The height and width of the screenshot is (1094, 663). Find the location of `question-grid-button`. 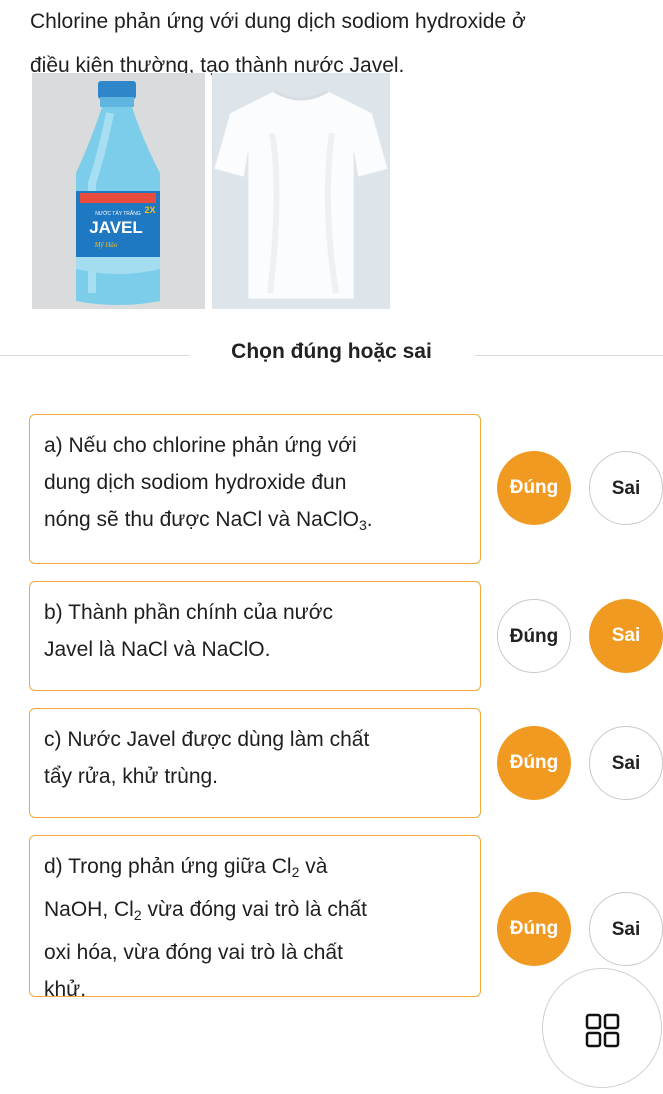

question-grid-button is located at coordinates (602, 1028).